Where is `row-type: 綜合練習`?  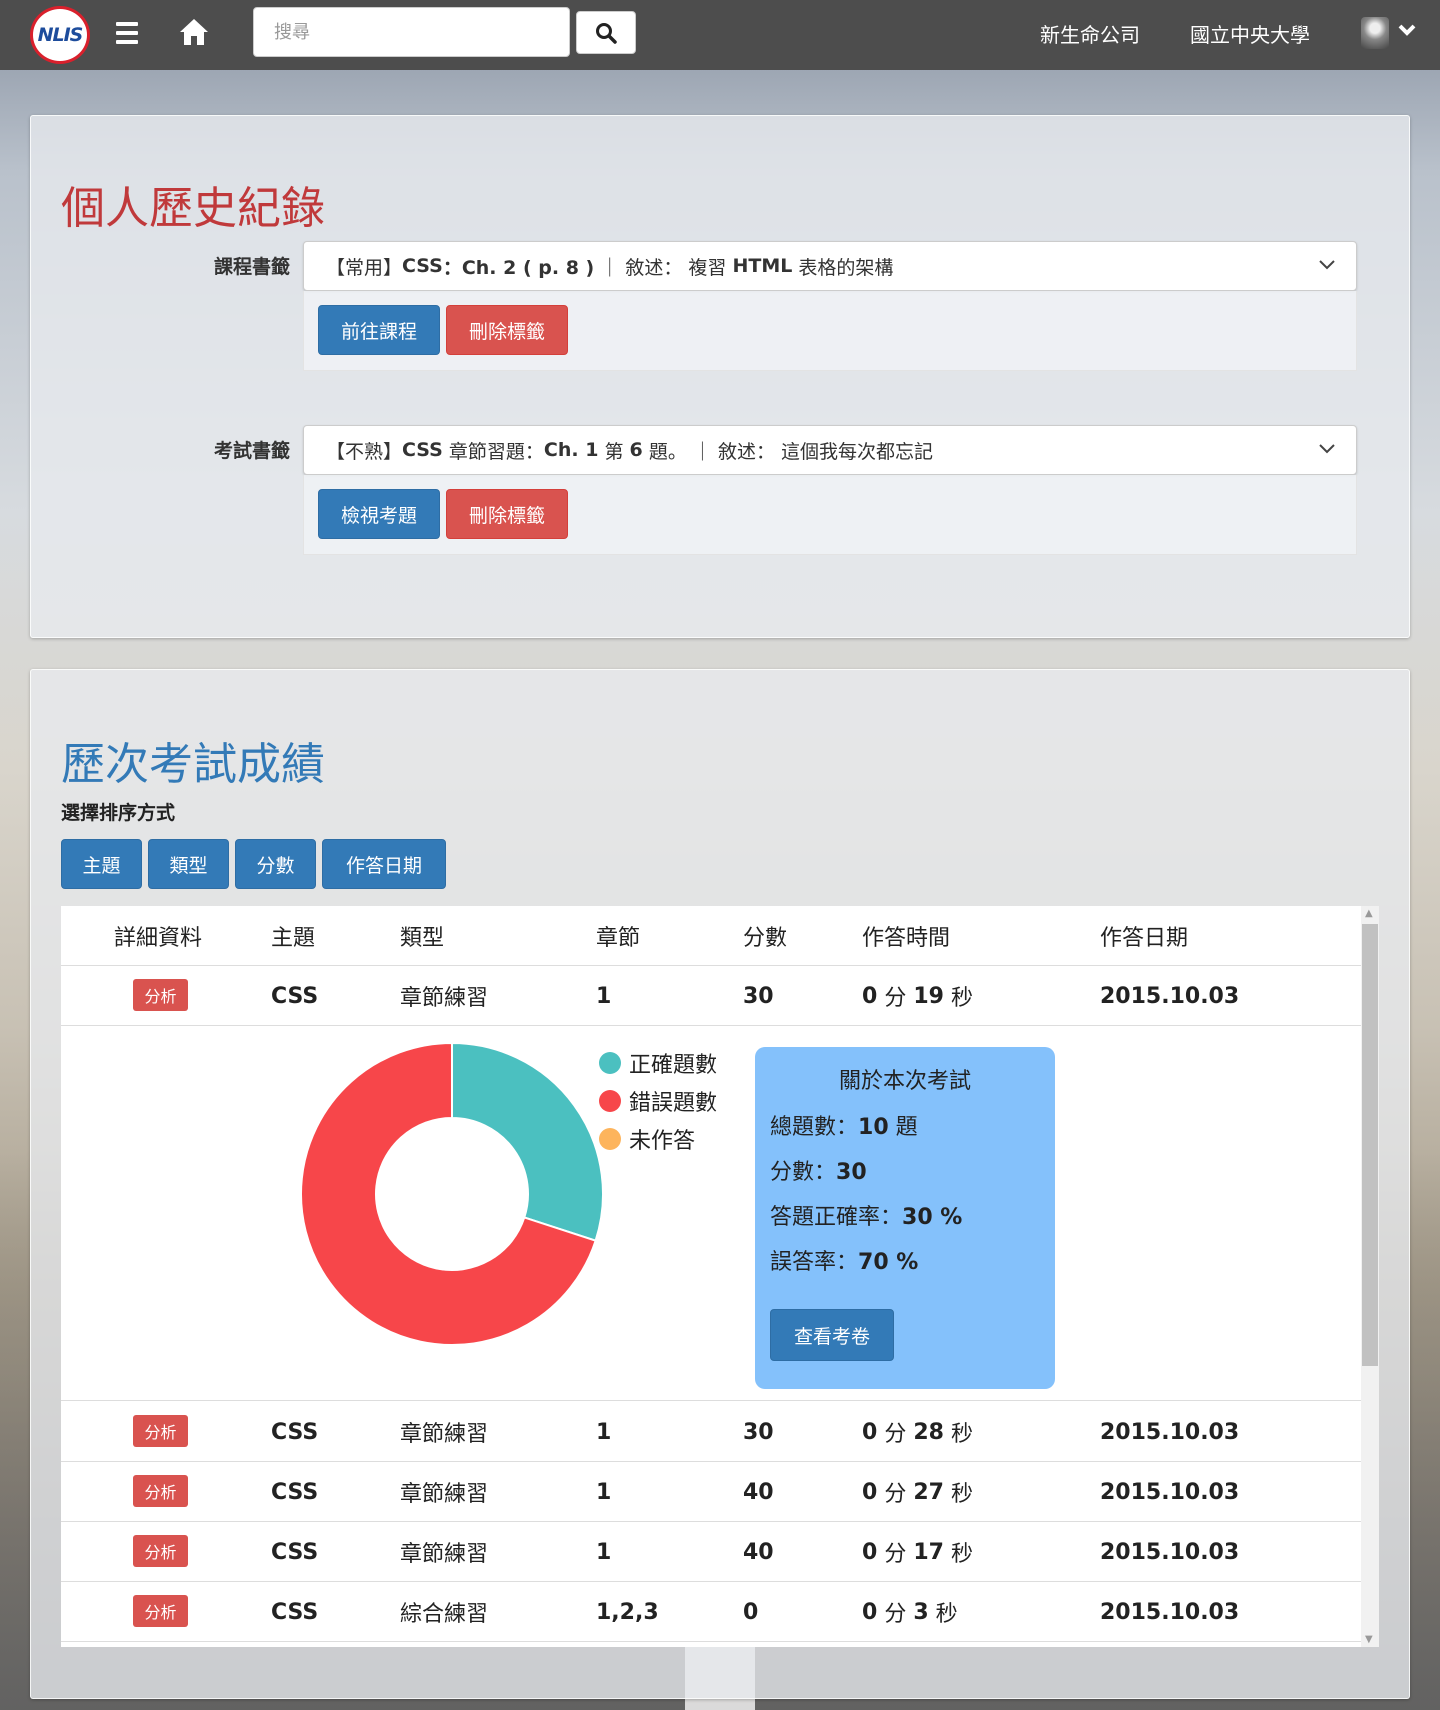 row-type: 綜合練習 is located at coordinates (444, 1614).